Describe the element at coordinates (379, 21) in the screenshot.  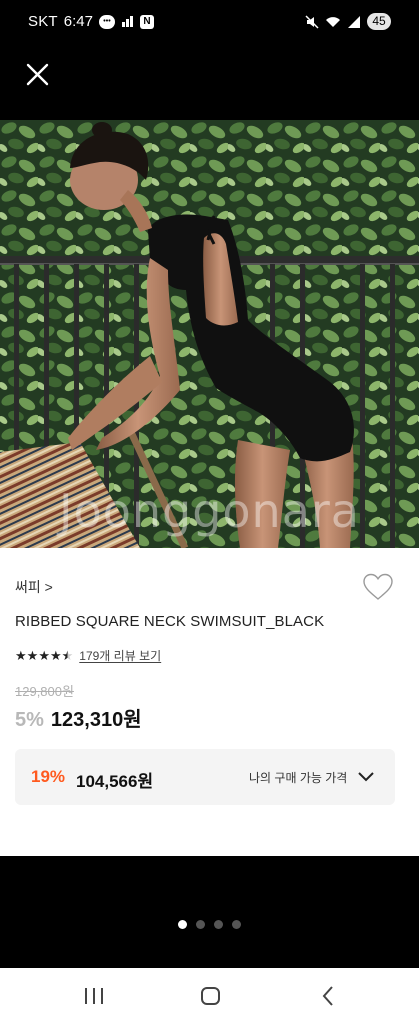
I see `battery-indicator: 45` at that location.